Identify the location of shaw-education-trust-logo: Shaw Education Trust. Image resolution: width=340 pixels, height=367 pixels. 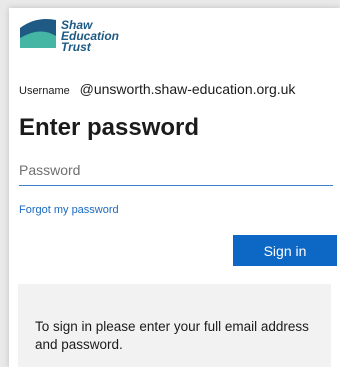
(78, 39).